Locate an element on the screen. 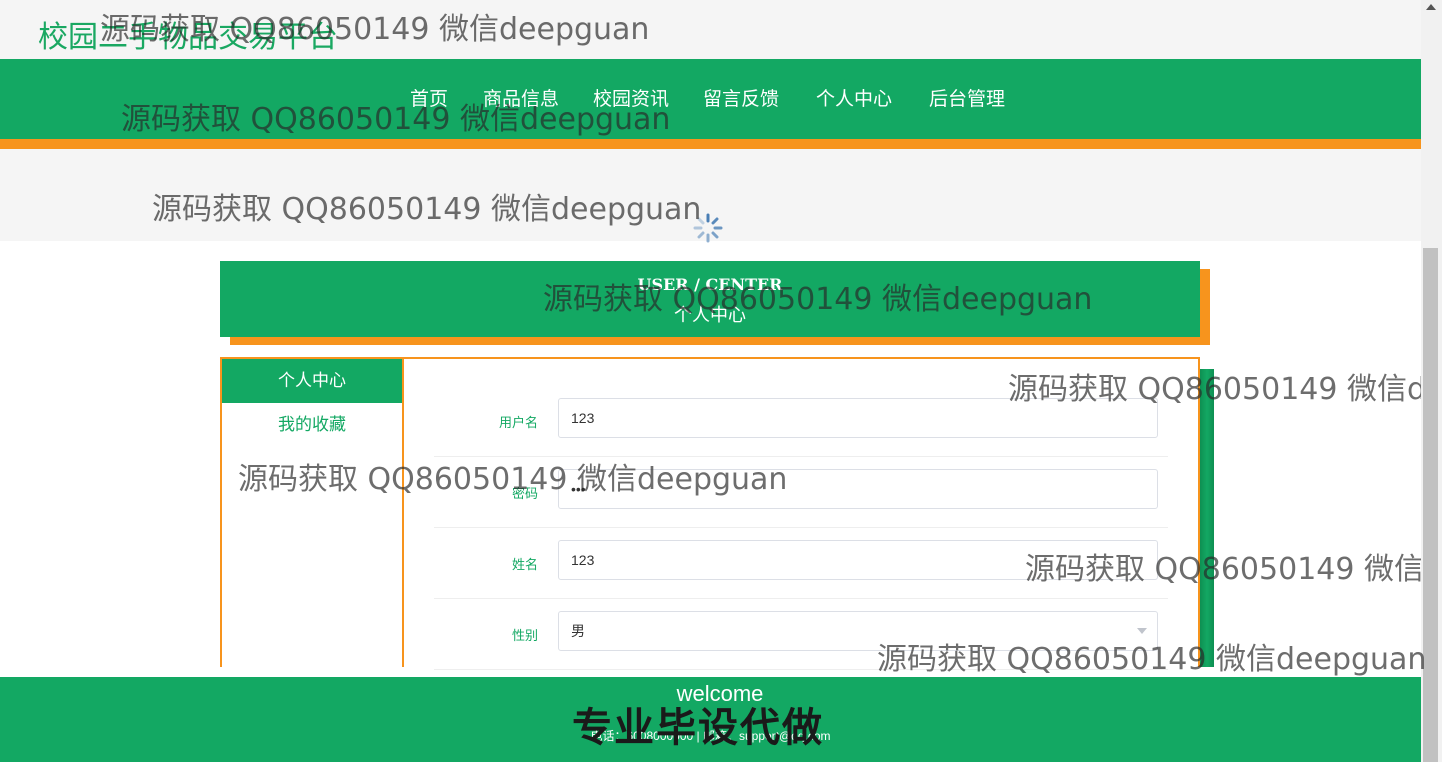 This screenshot has height=762, width=1442. gender-select-value: 男 is located at coordinates (578, 631).